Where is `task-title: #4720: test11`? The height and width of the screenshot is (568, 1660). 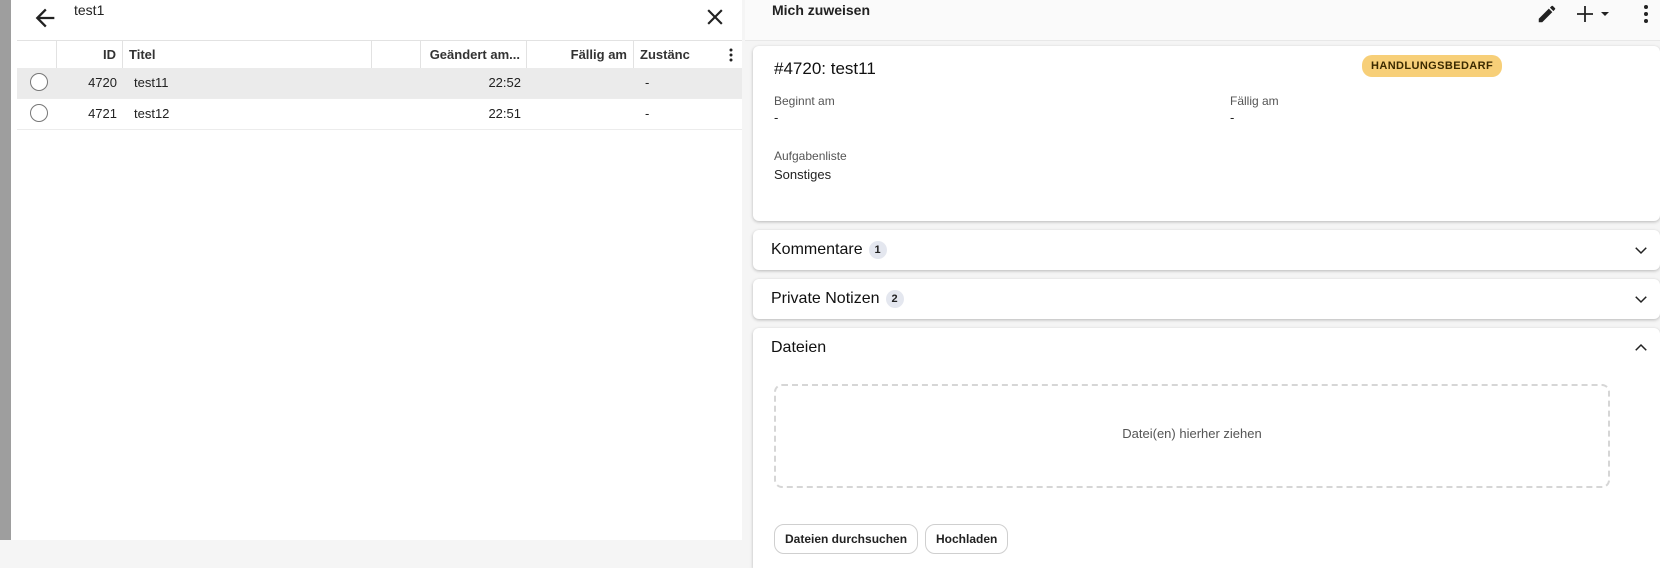 task-title: #4720: test11 is located at coordinates (825, 68).